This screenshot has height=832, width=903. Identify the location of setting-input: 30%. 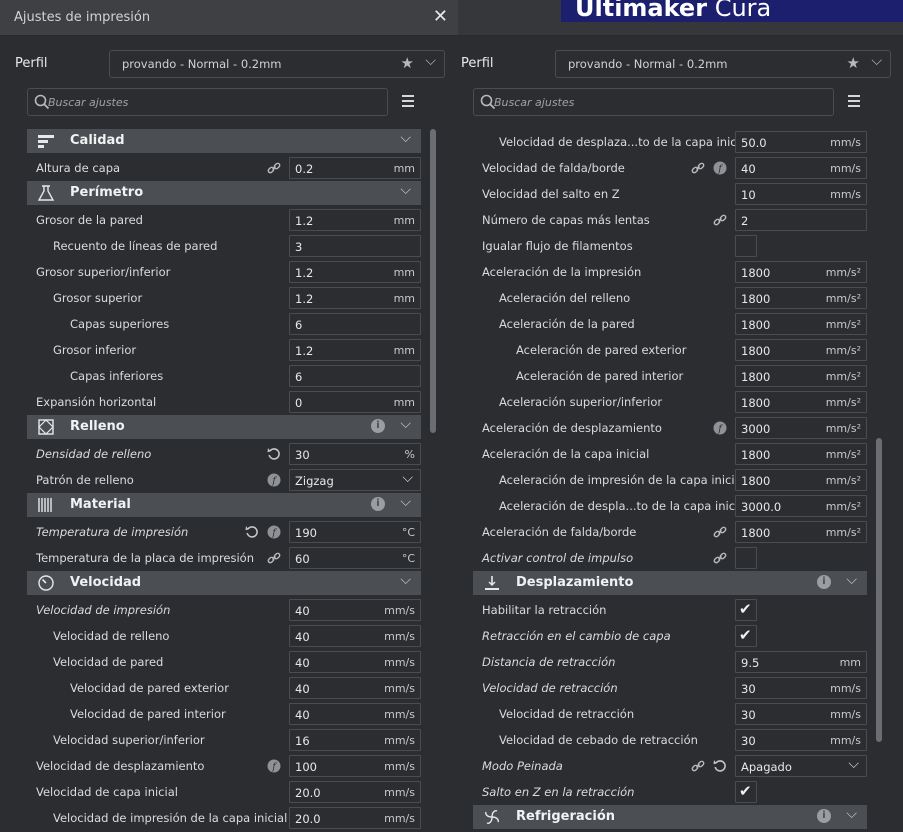
(355, 454).